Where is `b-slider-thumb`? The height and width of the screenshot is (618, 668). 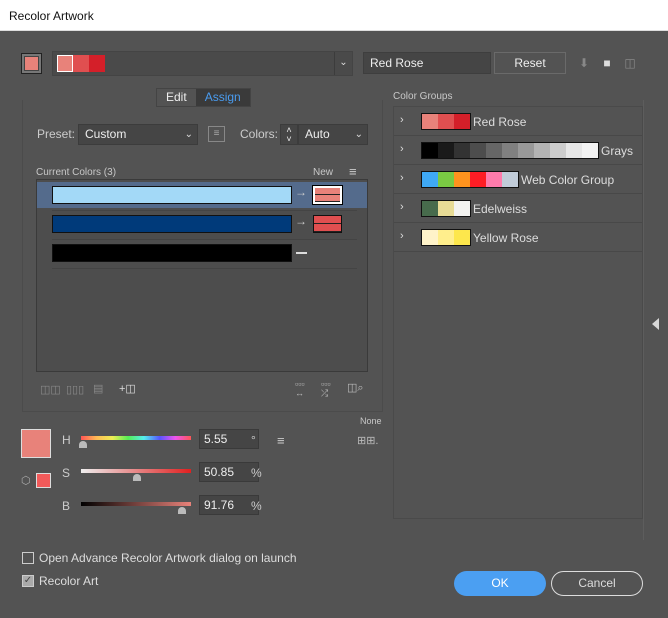 b-slider-thumb is located at coordinates (181, 510).